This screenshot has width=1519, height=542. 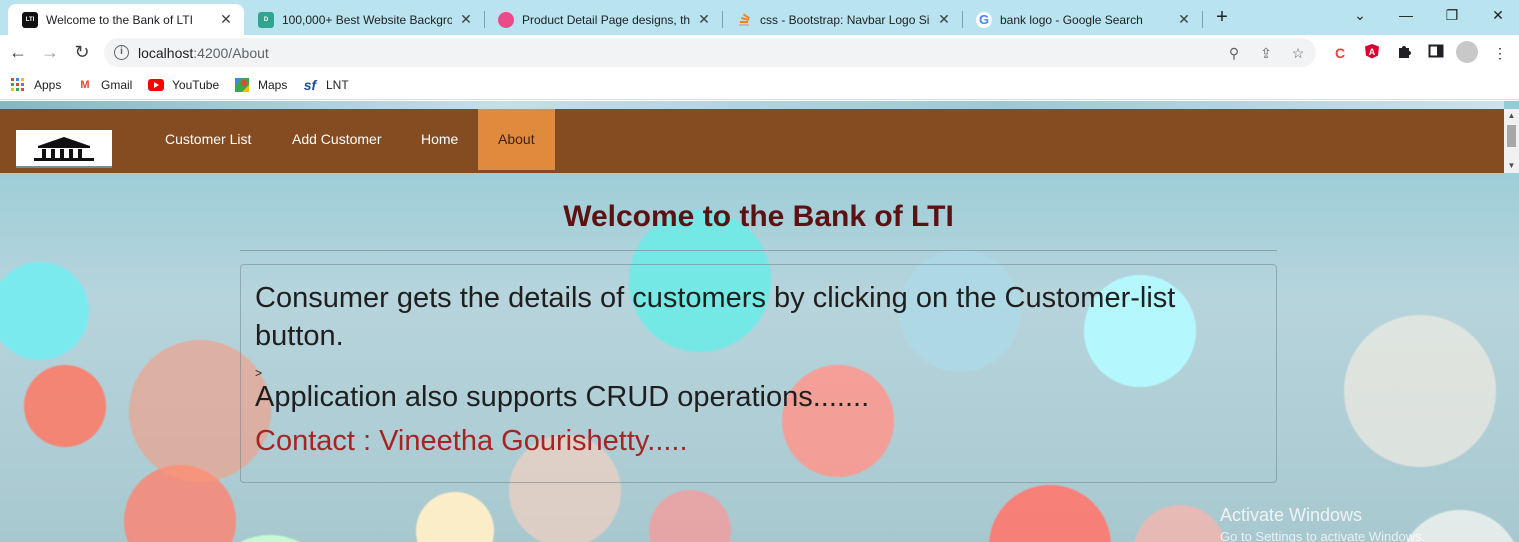 What do you see at coordinates (48, 85) in the screenshot?
I see `bookmark-label: Apps` at bounding box center [48, 85].